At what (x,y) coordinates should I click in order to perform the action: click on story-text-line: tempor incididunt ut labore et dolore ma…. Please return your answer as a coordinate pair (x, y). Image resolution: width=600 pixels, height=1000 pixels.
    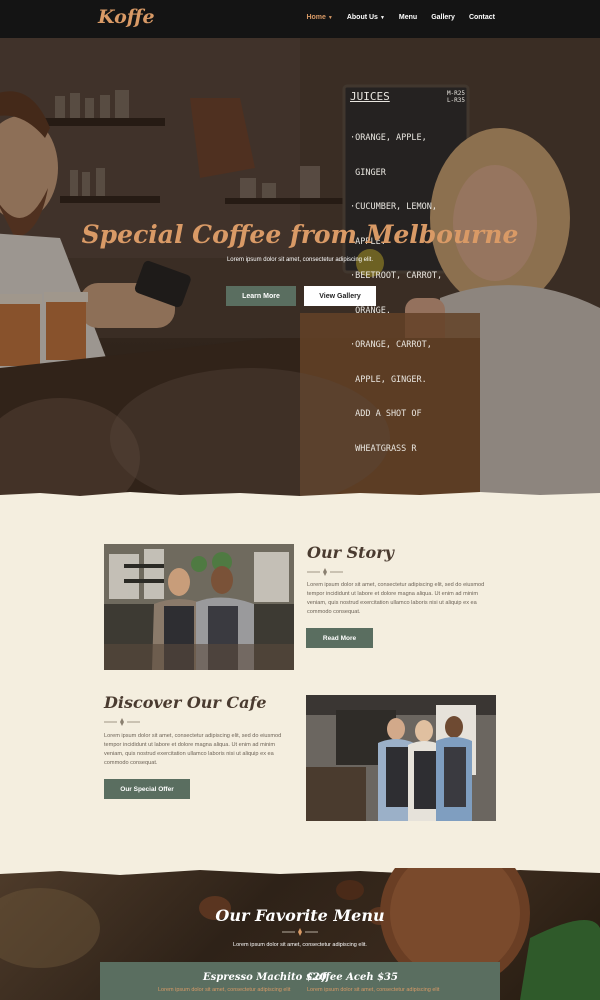
    Looking at the image, I should click on (393, 594).